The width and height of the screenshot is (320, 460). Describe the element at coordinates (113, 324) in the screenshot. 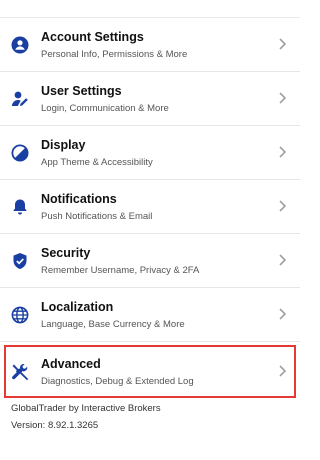

I see `settings-item-subtitle: Language, Base Currency & More` at that location.